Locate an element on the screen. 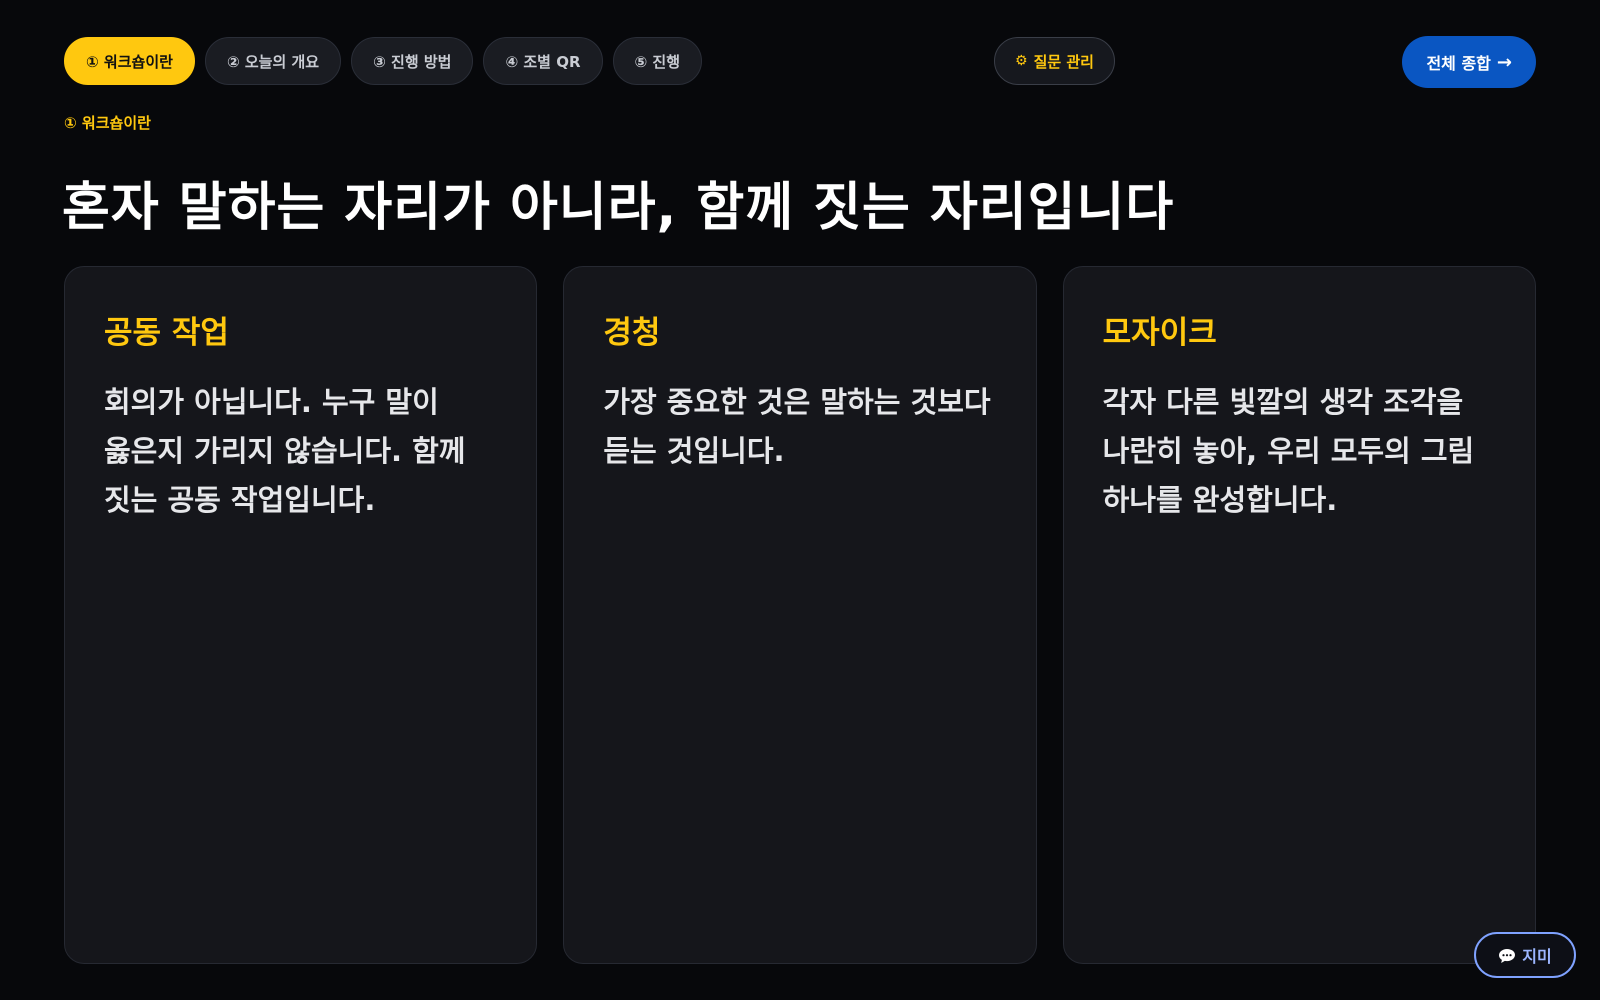  arrow-right-icon: → is located at coordinates (1504, 62).